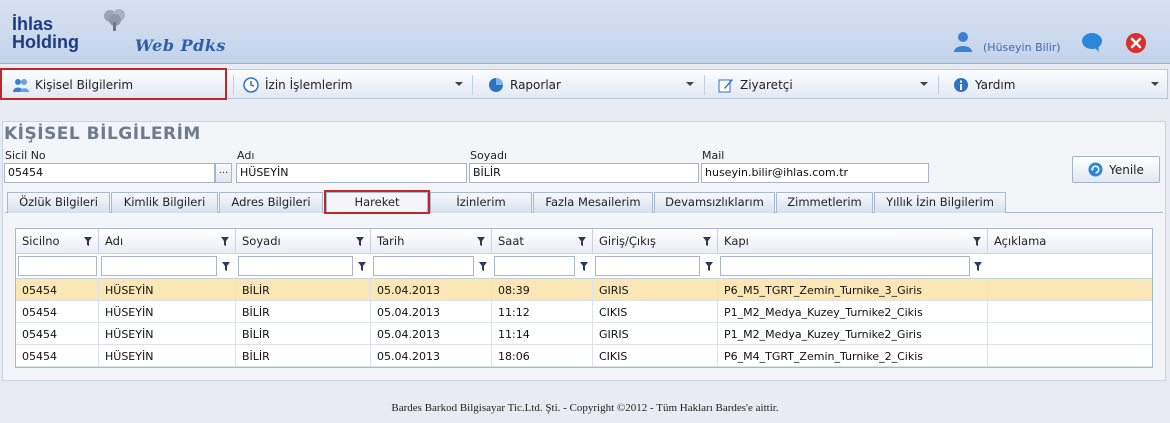 This screenshot has width=1170, height=423. What do you see at coordinates (164, 202) in the screenshot?
I see `tab-kimlik-bilgileri: Kimlik Bilgileri` at bounding box center [164, 202].